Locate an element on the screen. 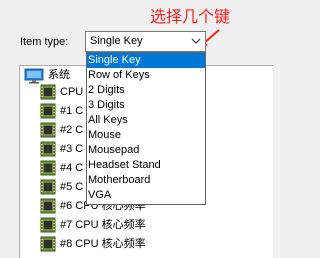 The width and height of the screenshot is (320, 258). dropdown-option: All Keys is located at coordinates (146, 120).